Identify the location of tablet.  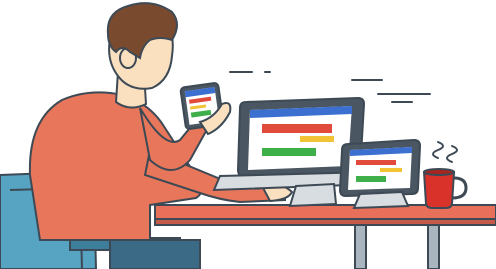
(380, 174).